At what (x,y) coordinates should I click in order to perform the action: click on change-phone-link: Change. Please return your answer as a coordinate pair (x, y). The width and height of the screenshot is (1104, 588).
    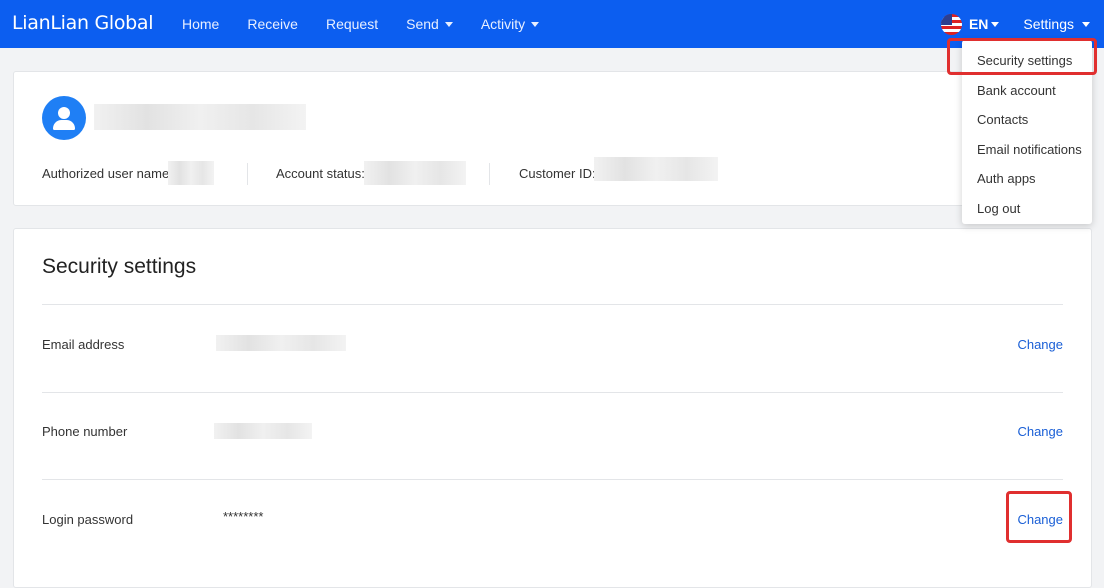
    Looking at the image, I should click on (1040, 431).